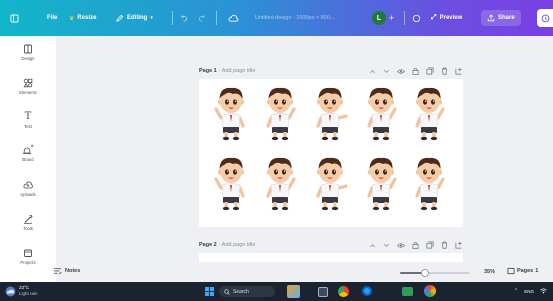 The height and width of the screenshot is (301, 553). What do you see at coordinates (151, 18) in the screenshot?
I see `chevron-down-icon: ▾` at bounding box center [151, 18].